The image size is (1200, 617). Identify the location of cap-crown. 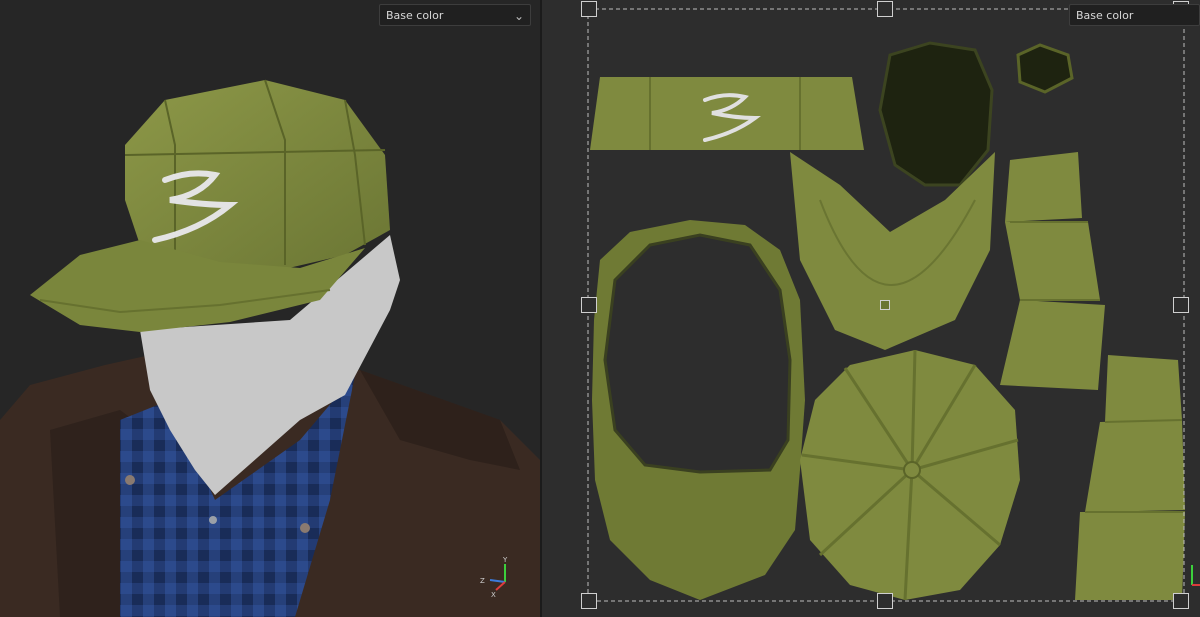
(257, 175).